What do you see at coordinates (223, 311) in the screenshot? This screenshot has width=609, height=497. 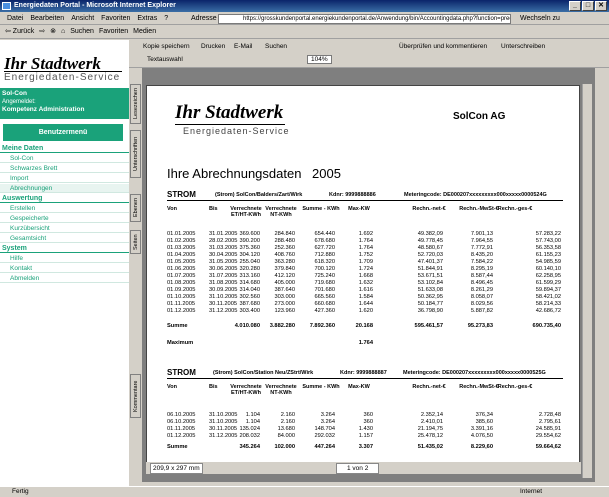 I see `block1-row11-cell-1: 31.12.2005` at bounding box center [223, 311].